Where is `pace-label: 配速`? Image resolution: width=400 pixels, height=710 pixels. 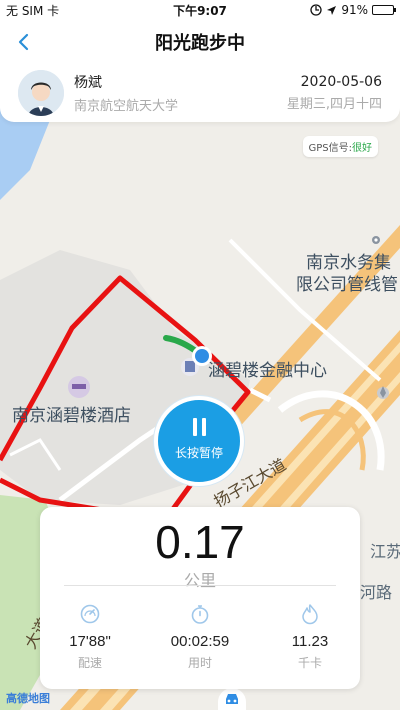 pace-label: 配速 is located at coordinates (89, 663).